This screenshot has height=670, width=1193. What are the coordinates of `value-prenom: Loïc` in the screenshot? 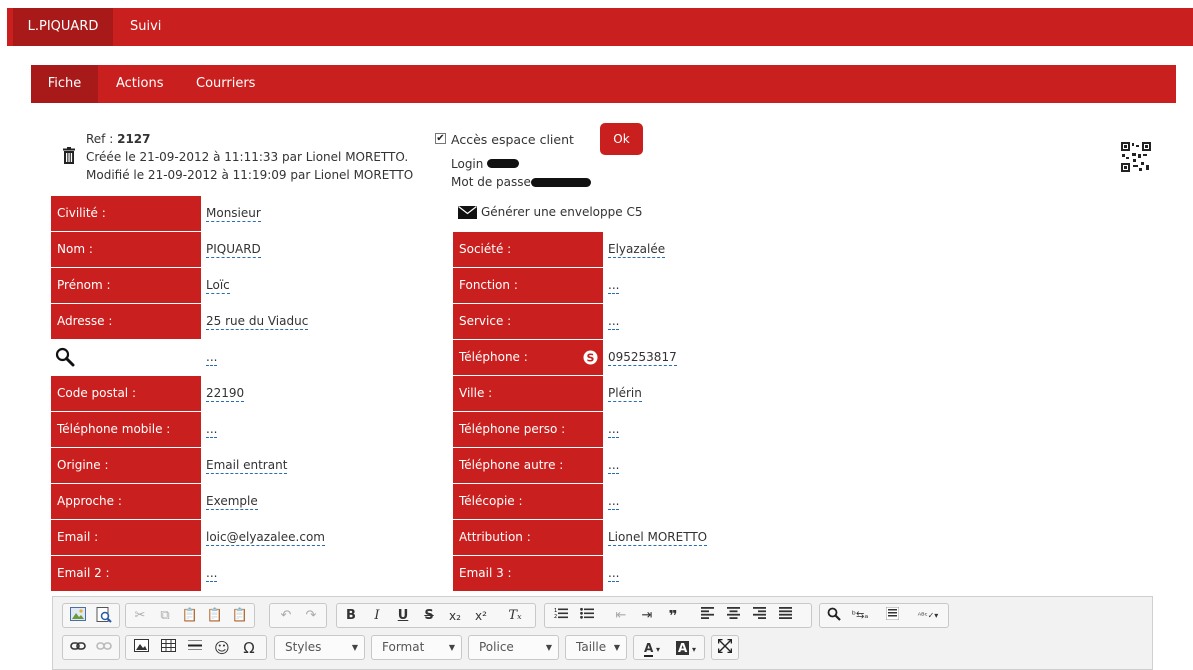 It's located at (218, 286).